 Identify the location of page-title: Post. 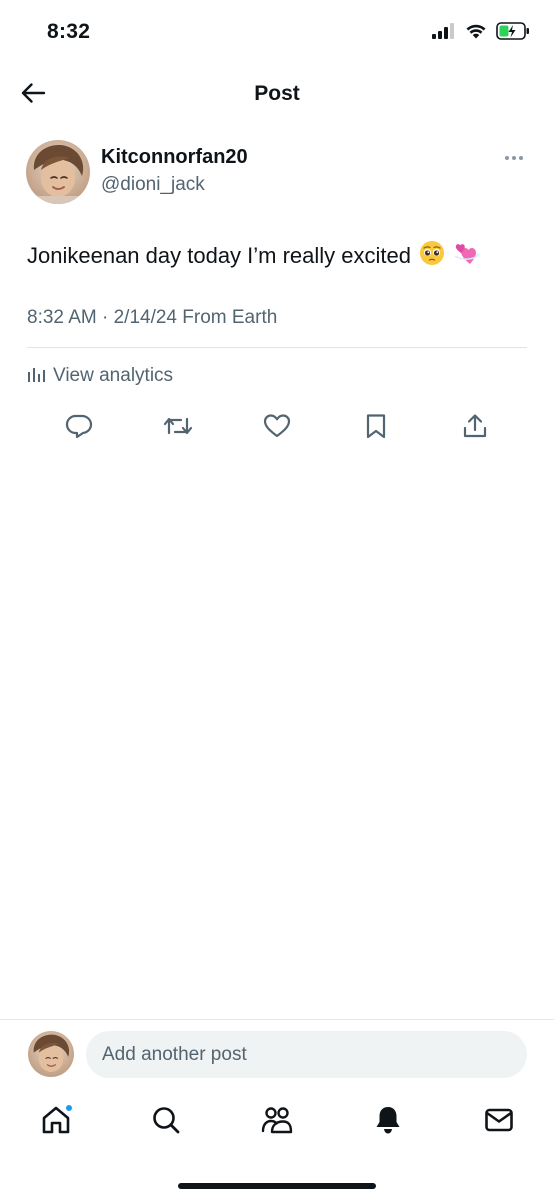
(277, 93).